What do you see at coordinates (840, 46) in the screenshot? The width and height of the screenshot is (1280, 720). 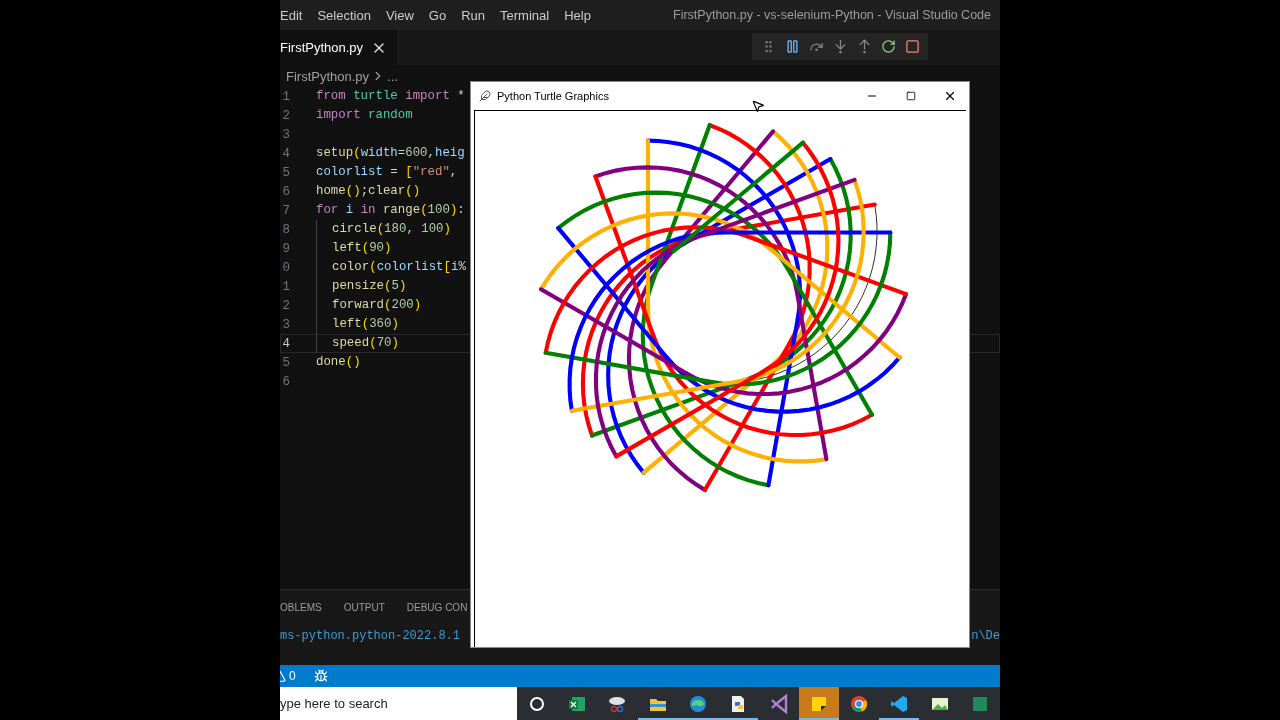 I see `step-into-icon` at bounding box center [840, 46].